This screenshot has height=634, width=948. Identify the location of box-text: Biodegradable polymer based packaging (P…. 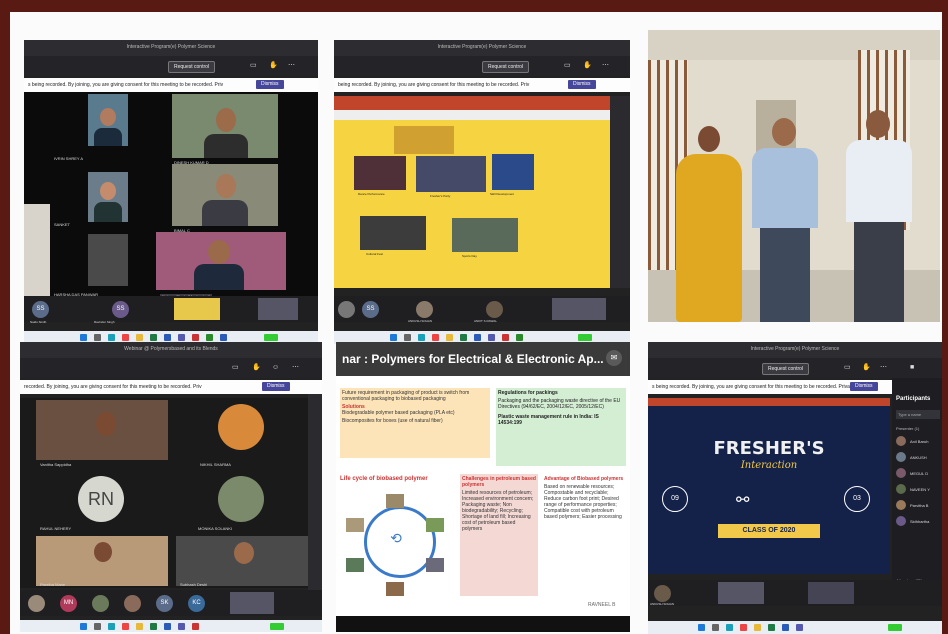
(398, 413).